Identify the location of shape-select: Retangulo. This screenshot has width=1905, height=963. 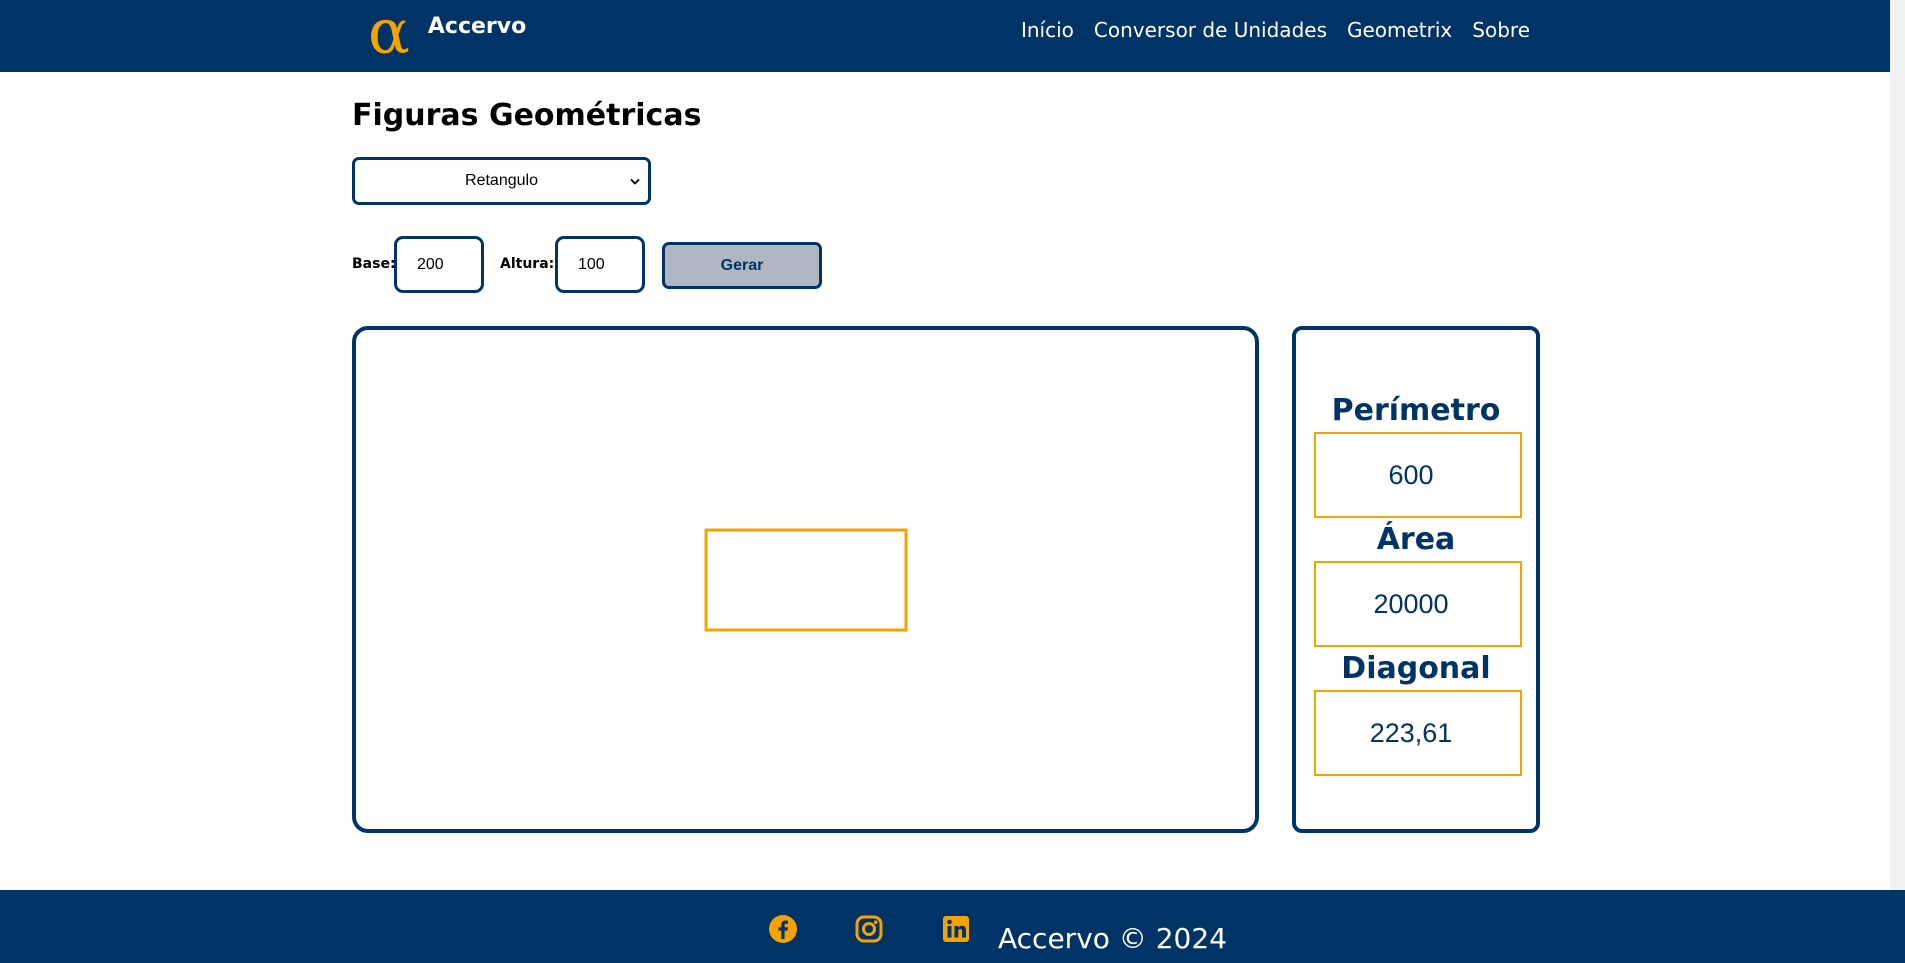
(501, 181).